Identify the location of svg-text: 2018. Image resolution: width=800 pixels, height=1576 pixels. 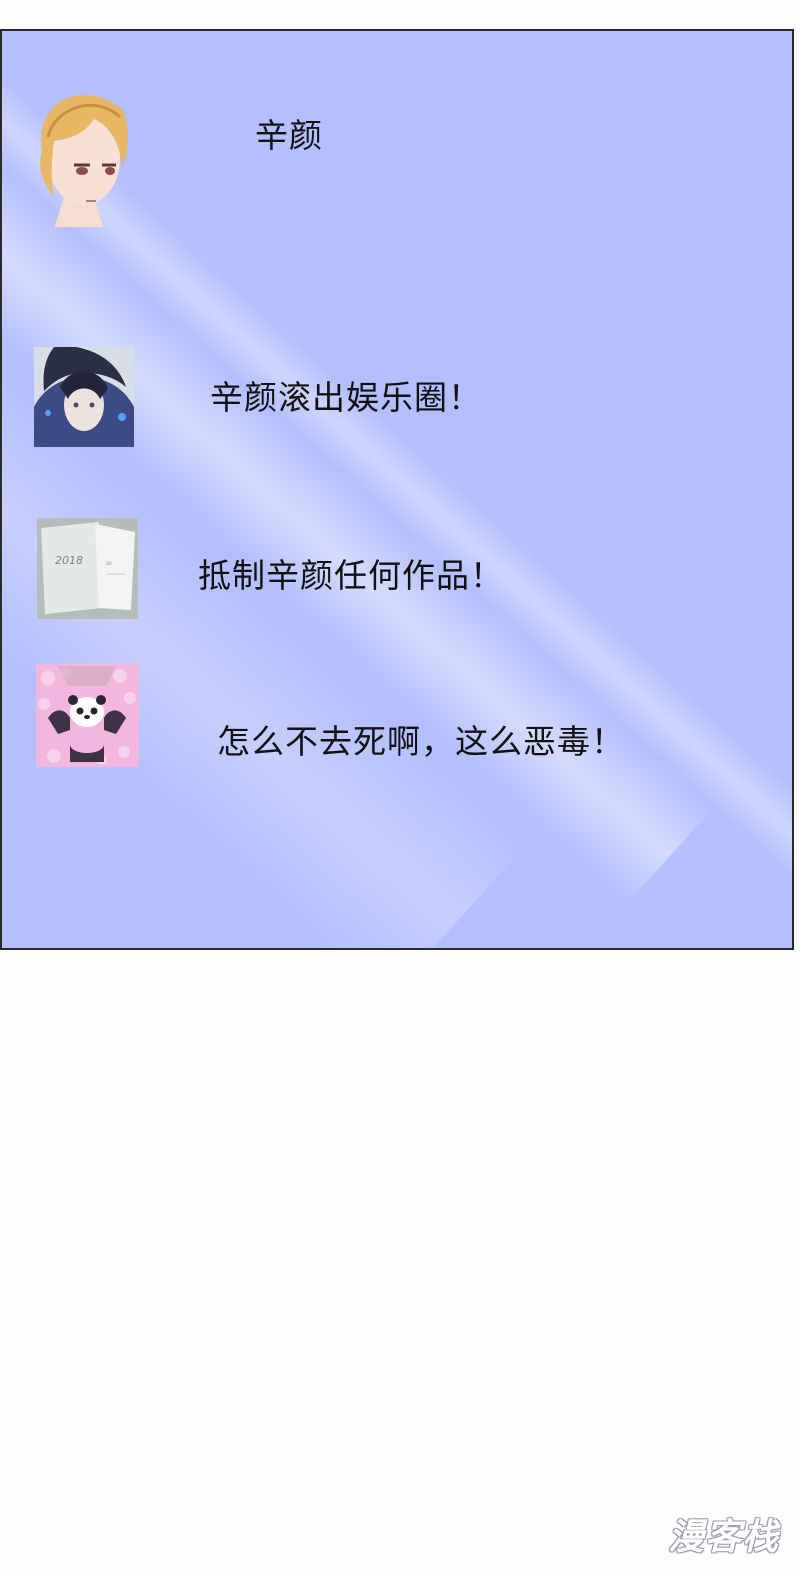
(69, 560).